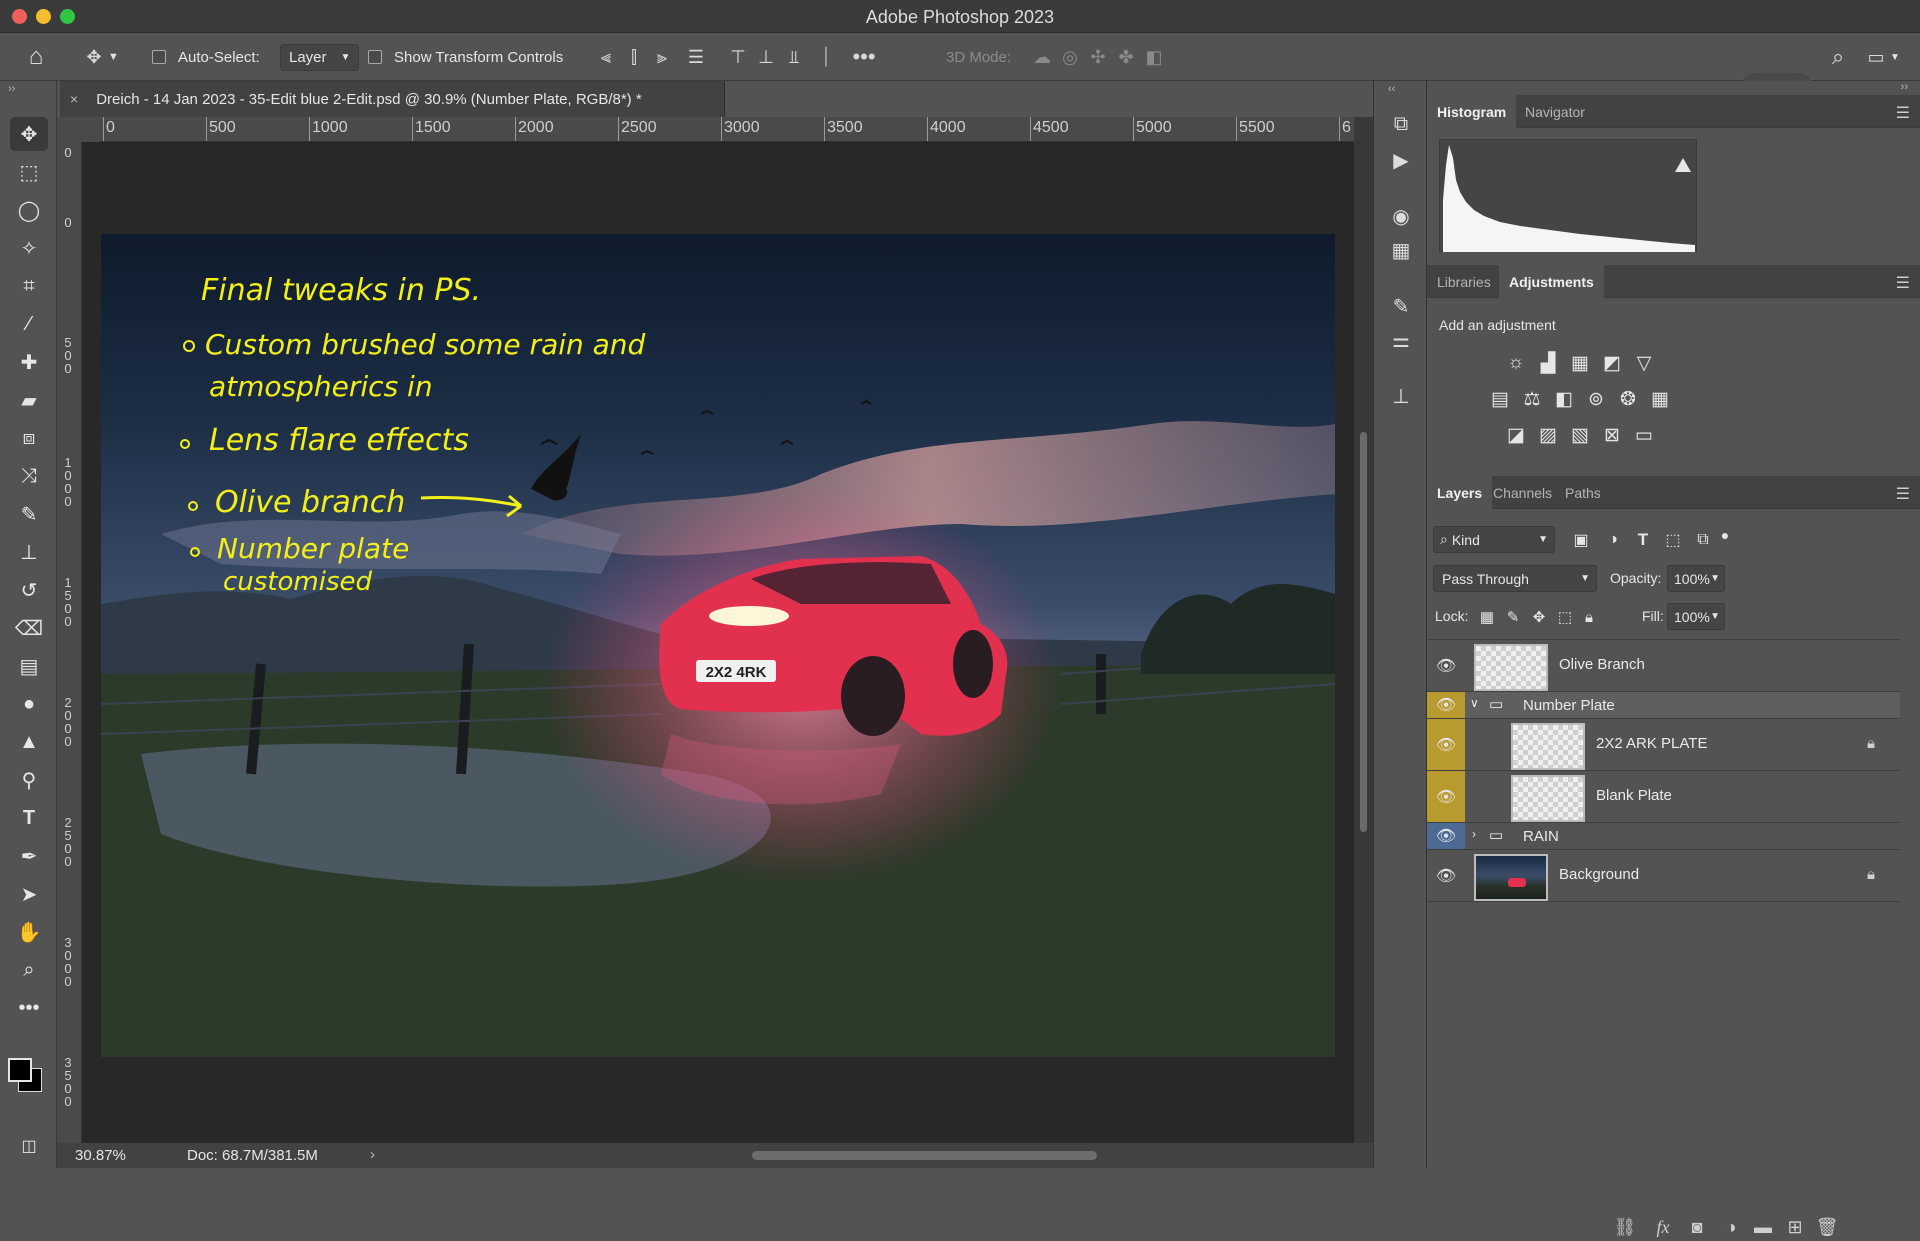 The image size is (1920, 1241). Describe the element at coordinates (1555, 111) in the screenshot. I see `tab-navigator: Navigator` at that location.